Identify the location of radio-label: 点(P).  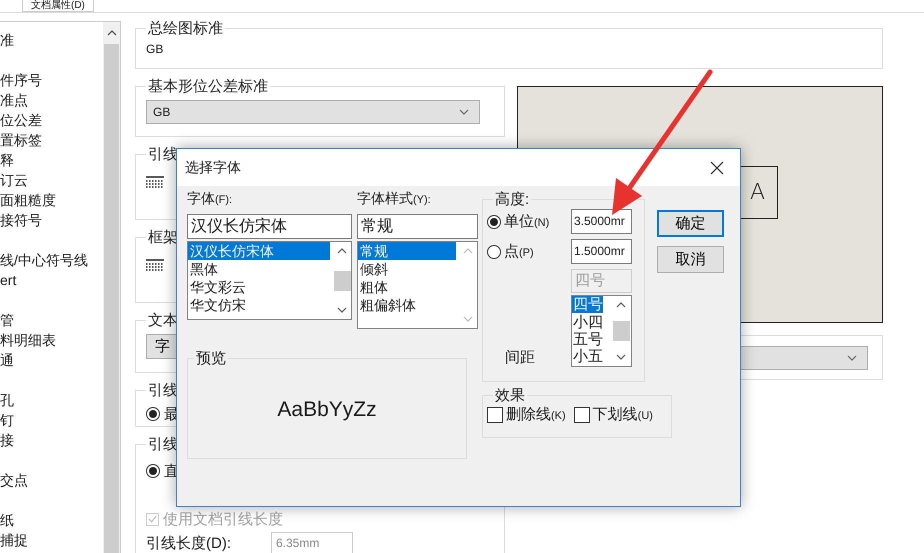
(519, 251).